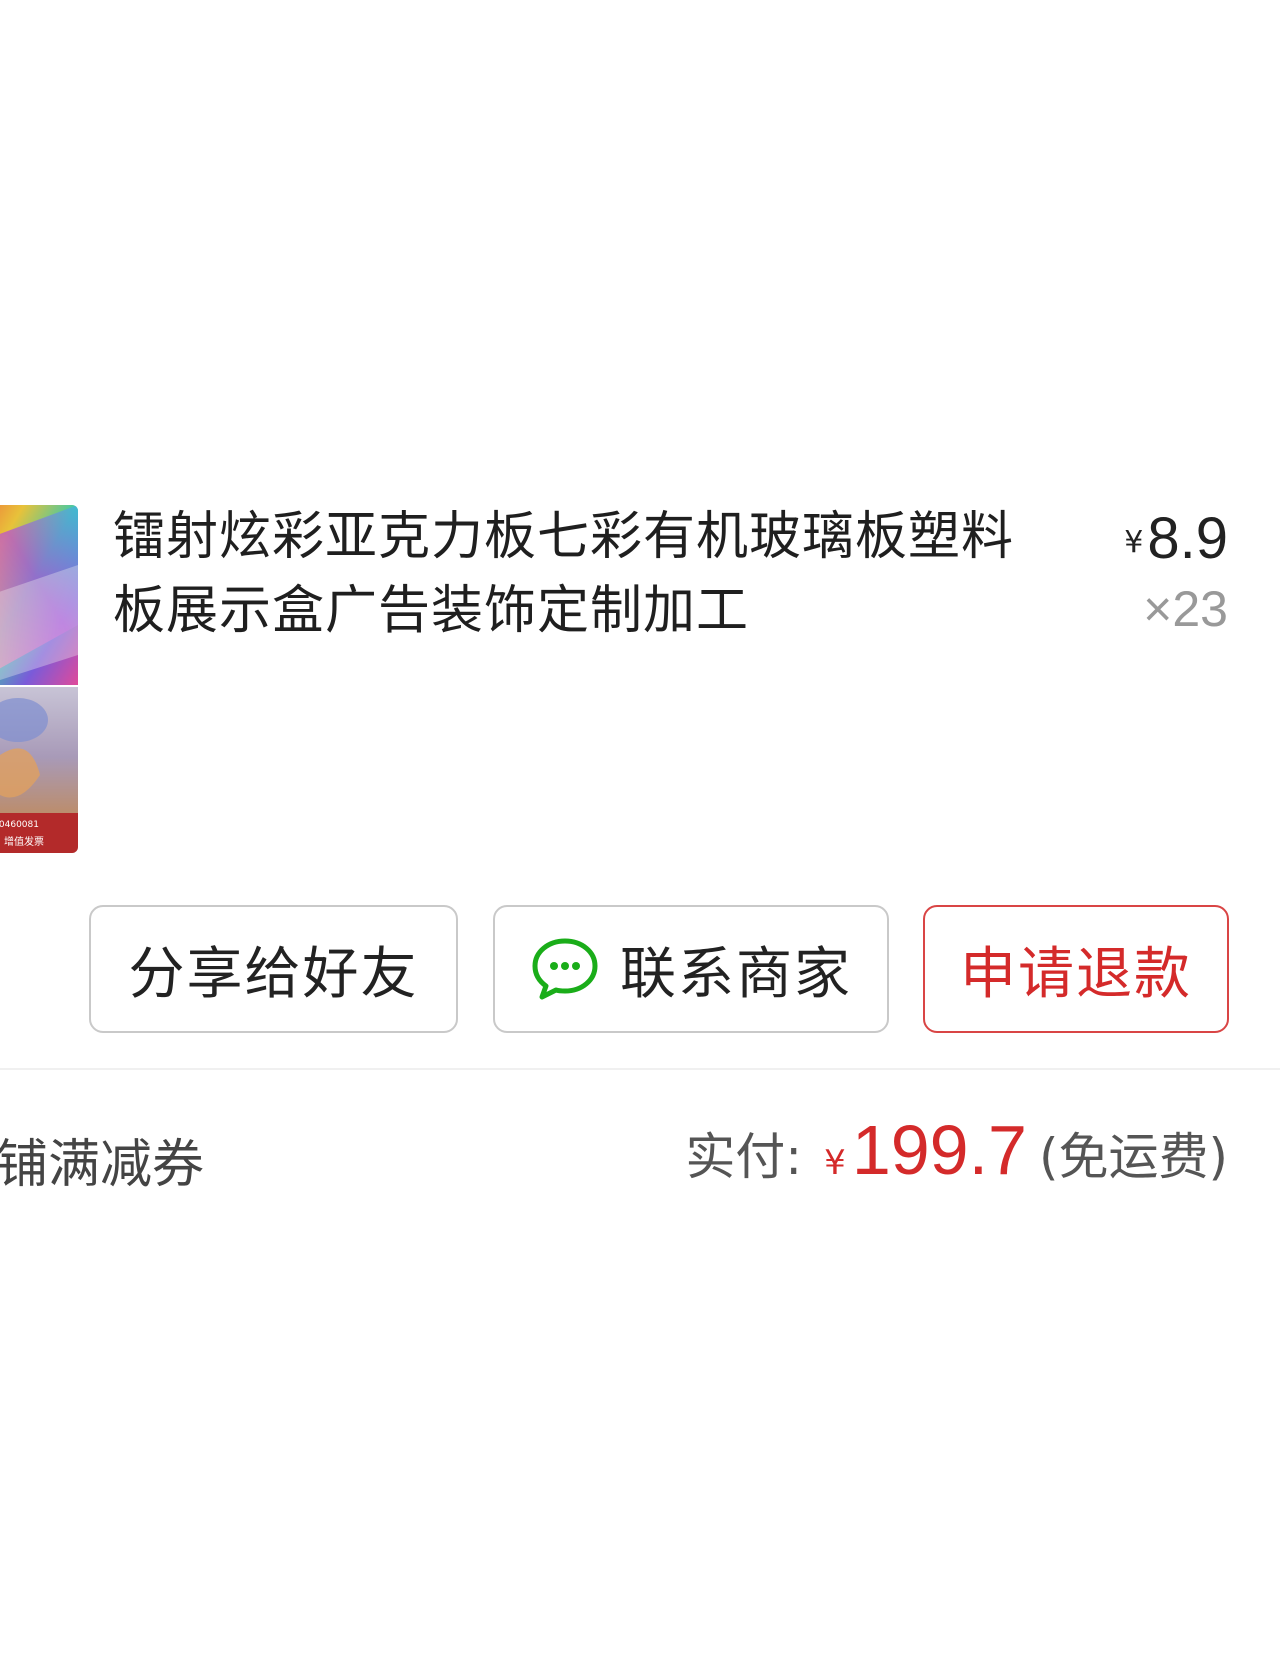 The width and height of the screenshot is (1280, 1677). I want to click on product-thumbnail: 13750460081 增值发票, so click(39, 679).